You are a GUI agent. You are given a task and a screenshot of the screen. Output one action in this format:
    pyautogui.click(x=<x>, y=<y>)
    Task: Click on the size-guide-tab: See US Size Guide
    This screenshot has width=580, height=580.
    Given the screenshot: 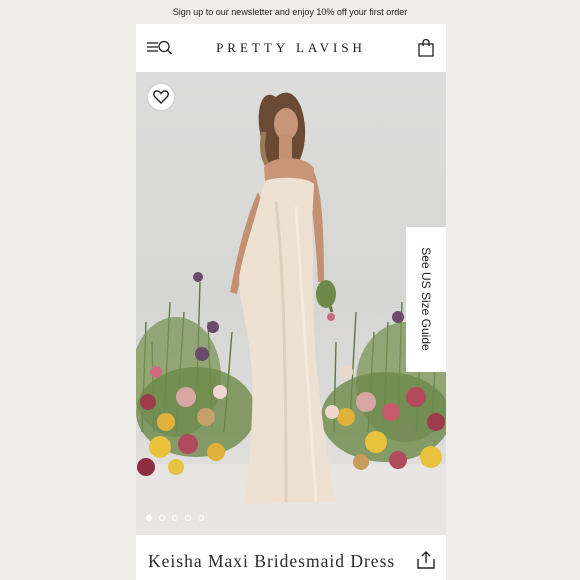 What is the action you would take?
    pyautogui.click(x=426, y=299)
    